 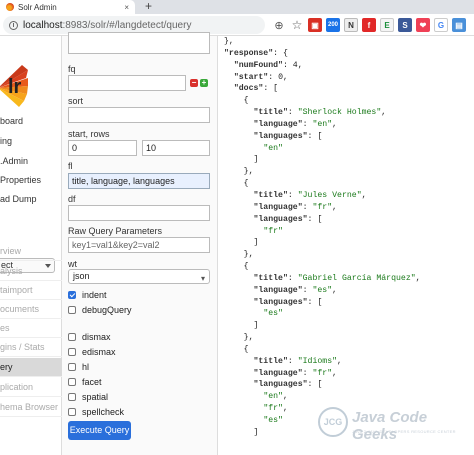 What do you see at coordinates (127, 83) in the screenshot?
I see `fq-input` at bounding box center [127, 83].